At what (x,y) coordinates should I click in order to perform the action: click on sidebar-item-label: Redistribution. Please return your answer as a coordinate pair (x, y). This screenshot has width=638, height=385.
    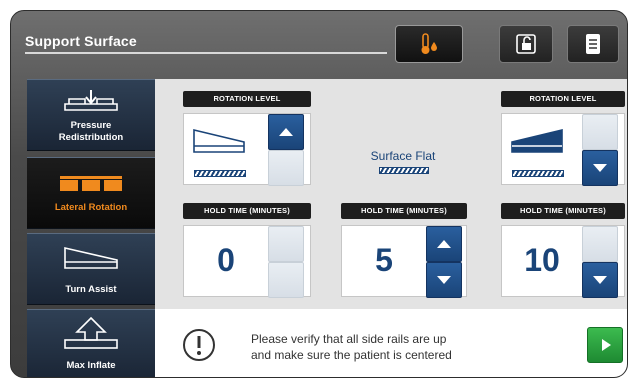
    Looking at the image, I should click on (91, 137).